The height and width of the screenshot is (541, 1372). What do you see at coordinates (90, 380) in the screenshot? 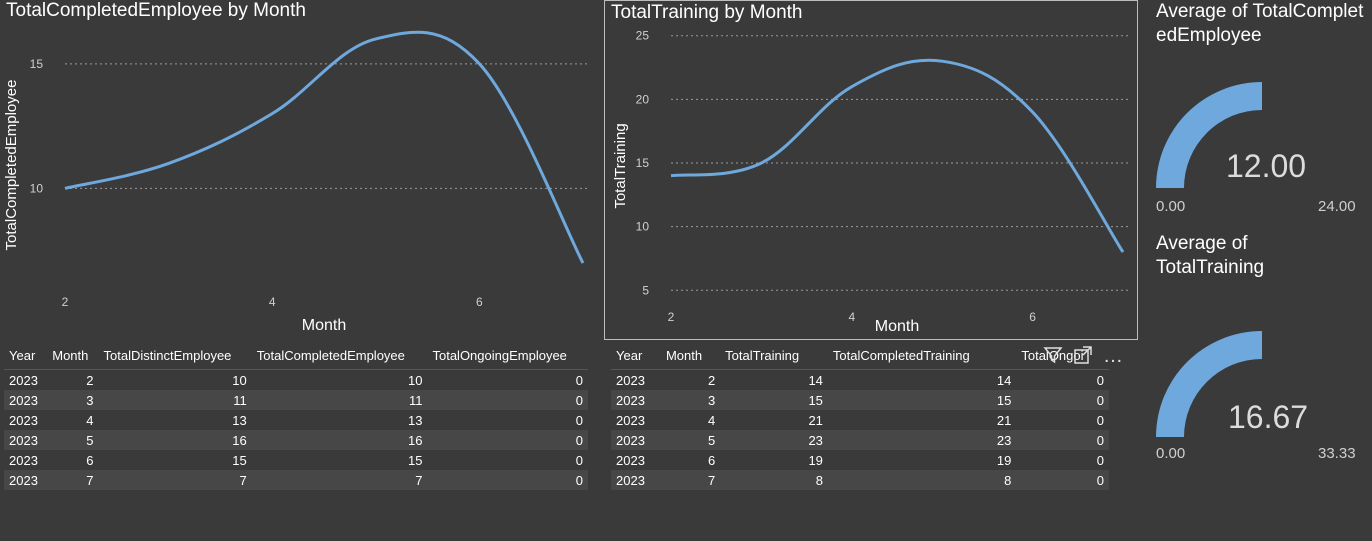
I see `table-cell: 2` at bounding box center [90, 380].